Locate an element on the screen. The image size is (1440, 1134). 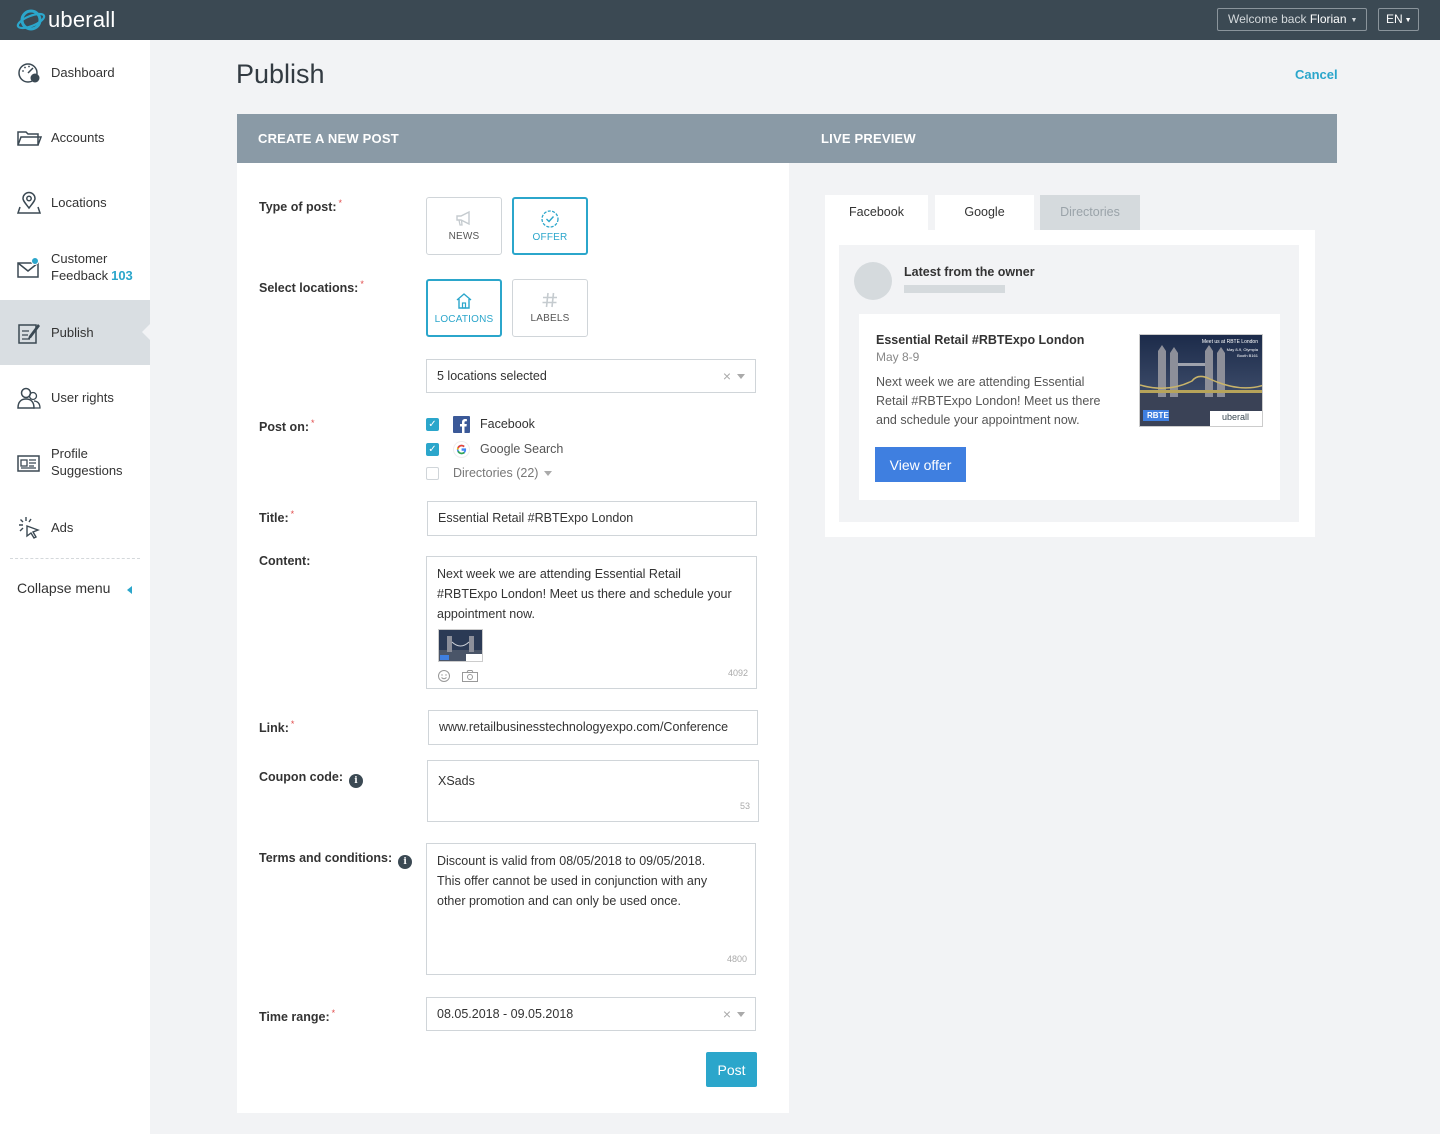
location-mode-locations: LOCATIONS is located at coordinates (464, 308).